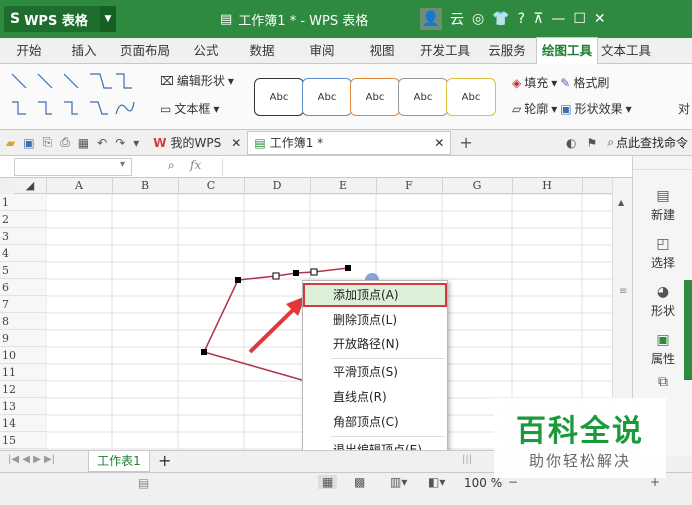 The image size is (692, 505). What do you see at coordinates (23, 440) in the screenshot?
I see `row-header: 15` at bounding box center [23, 440].